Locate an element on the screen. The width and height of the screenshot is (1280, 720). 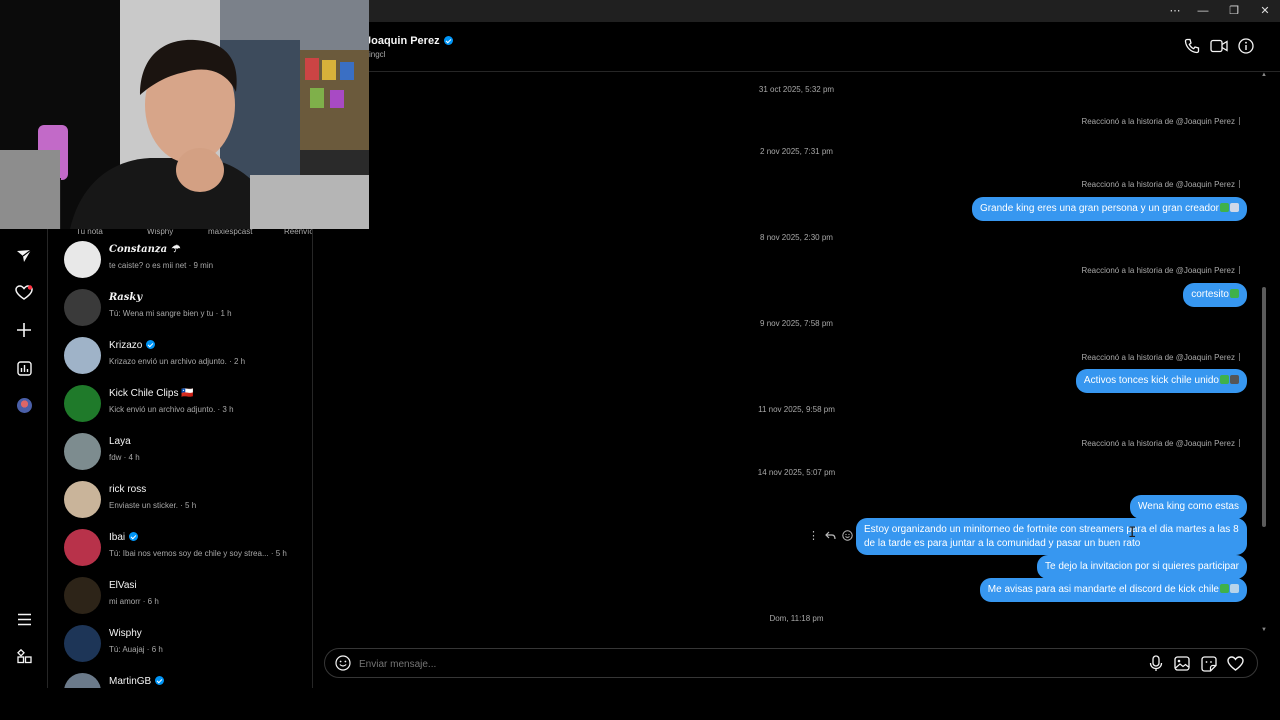
conversation-info-icon is located at coordinates (1246, 48).